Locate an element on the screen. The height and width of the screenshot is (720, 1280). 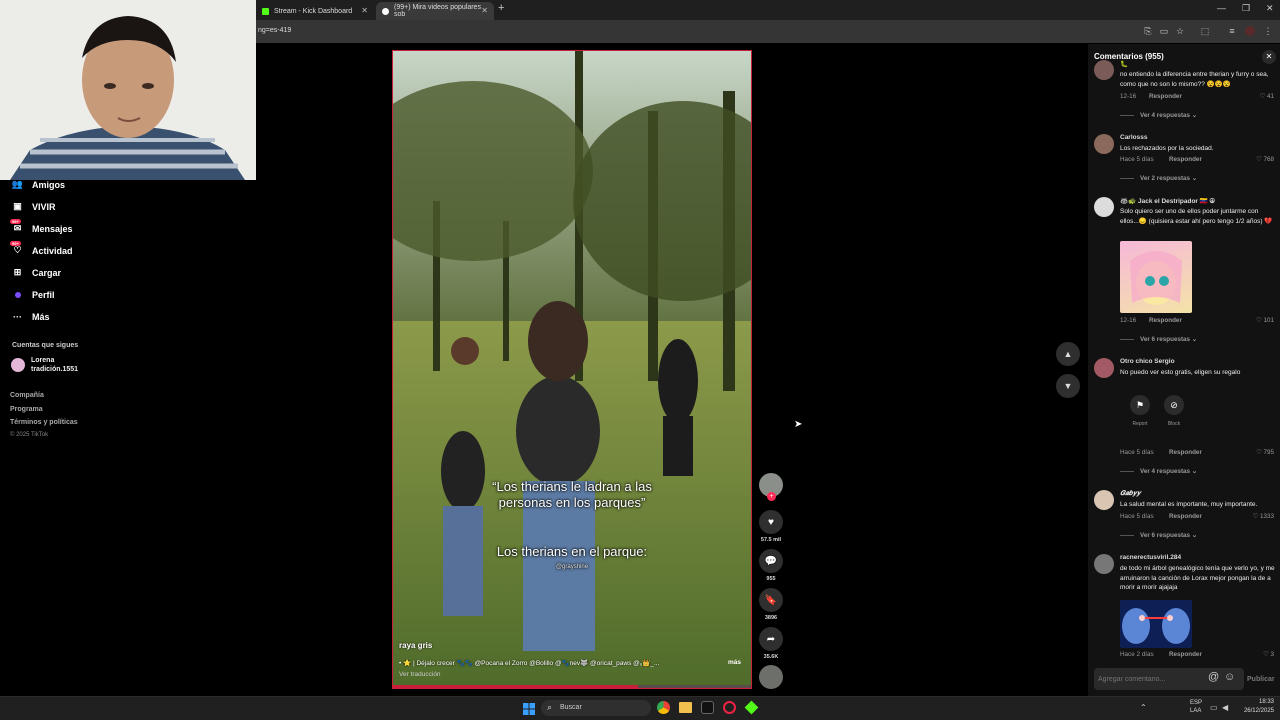
clock-date: 26/12/2025 is located at coordinates (1251, 711).